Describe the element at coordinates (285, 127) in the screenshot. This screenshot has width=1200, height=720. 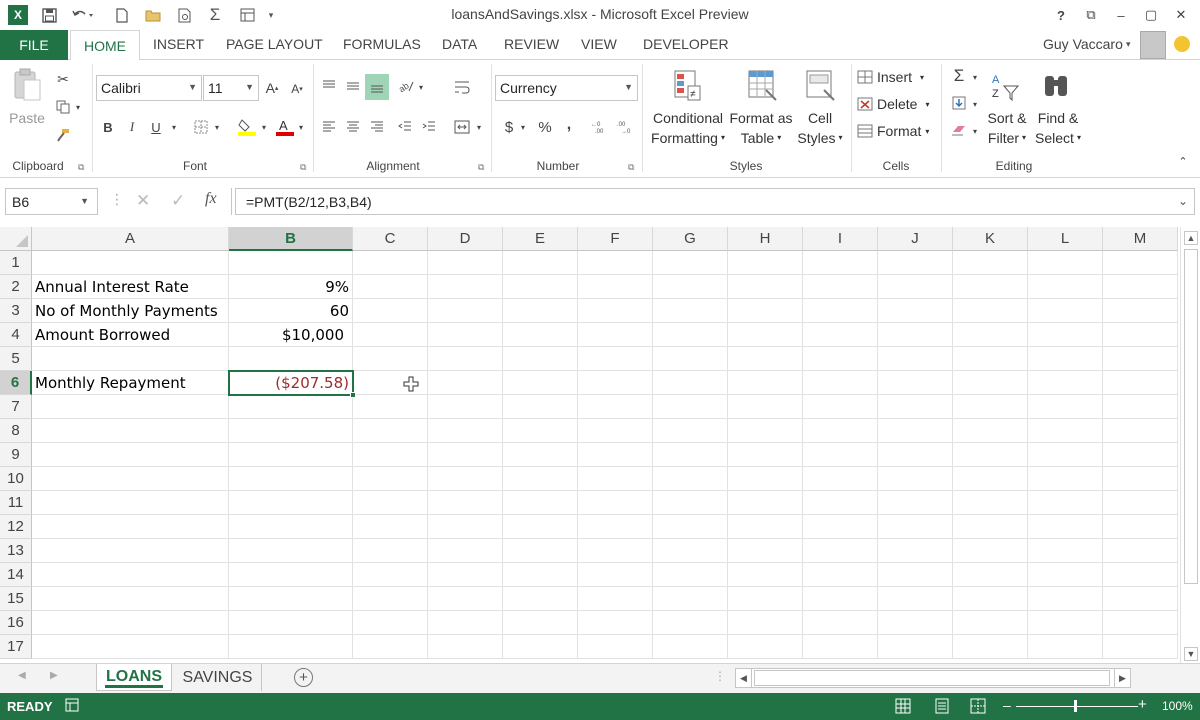
I see `font-color-icon: A` at that location.